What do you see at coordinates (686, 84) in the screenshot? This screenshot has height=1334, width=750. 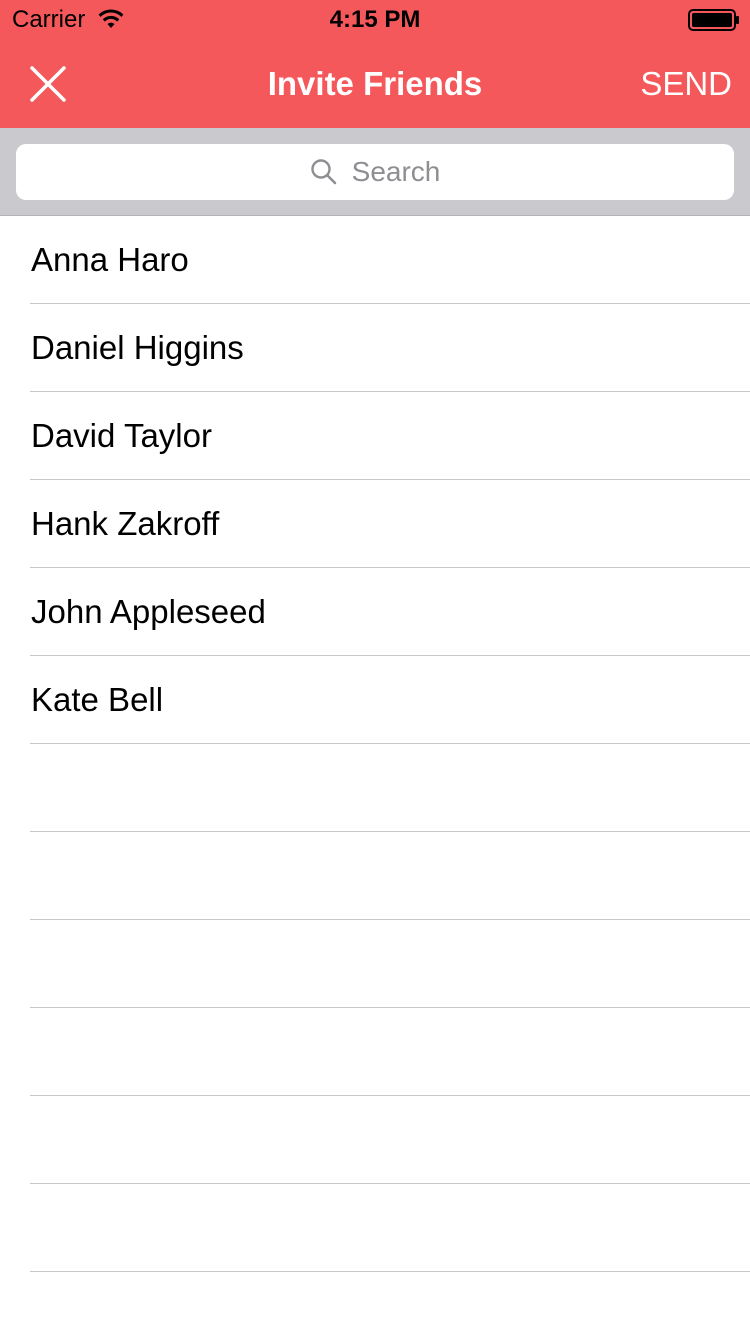 I see `send-button: SEND` at bounding box center [686, 84].